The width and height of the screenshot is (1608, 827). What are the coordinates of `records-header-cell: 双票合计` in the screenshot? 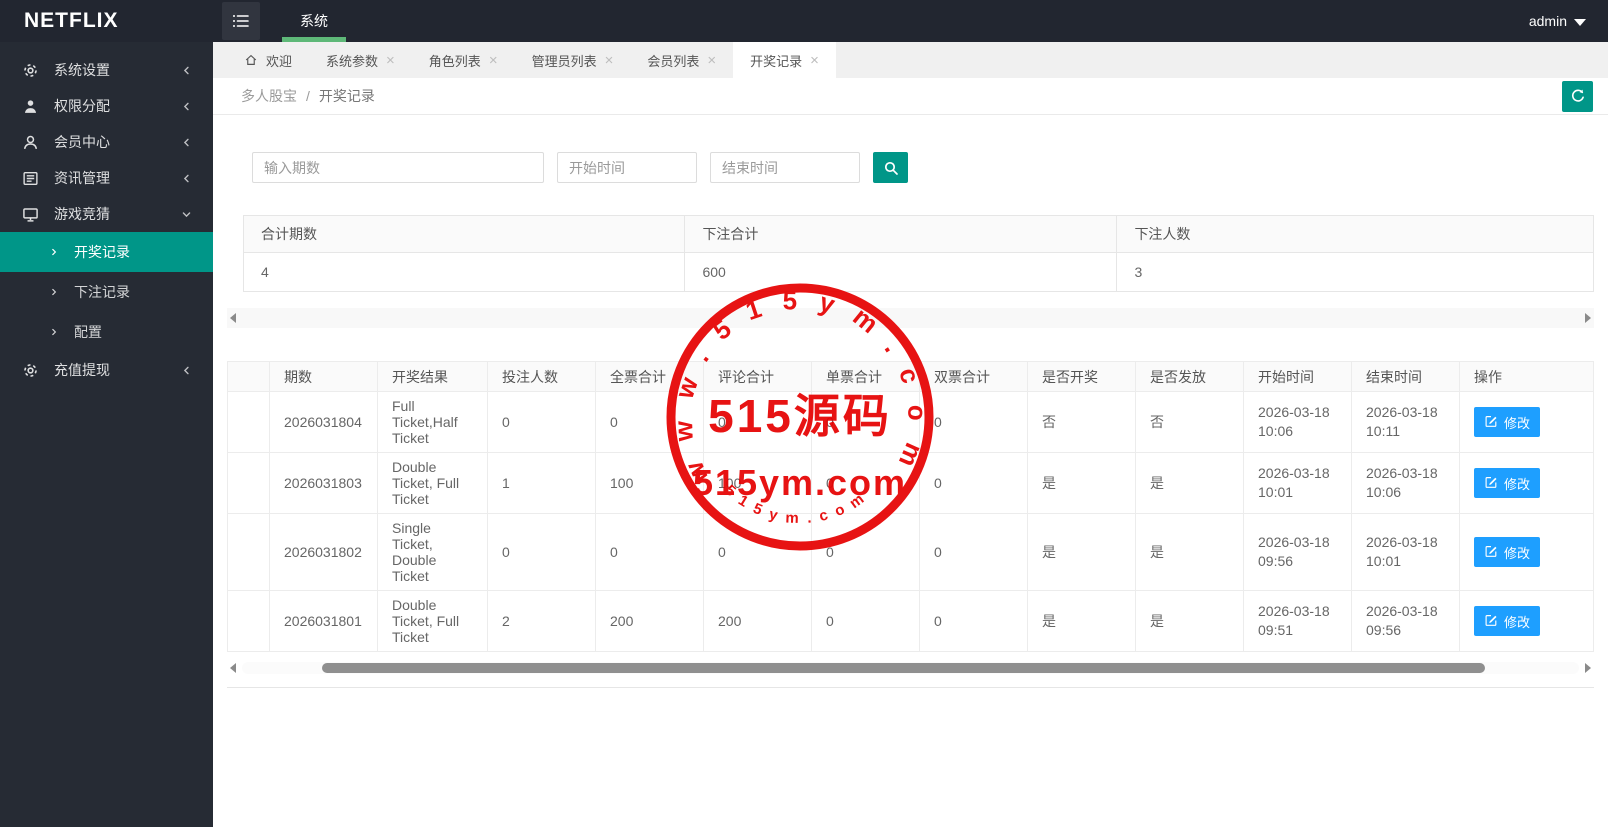 It's located at (973, 376).